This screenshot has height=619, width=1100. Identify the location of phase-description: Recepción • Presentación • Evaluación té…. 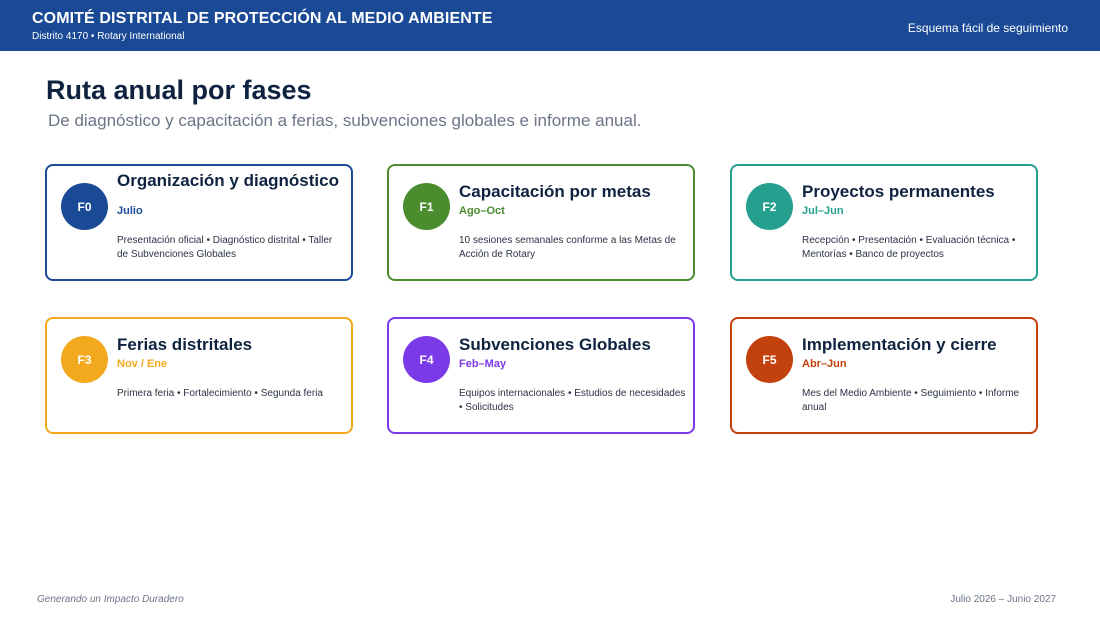
(909, 247).